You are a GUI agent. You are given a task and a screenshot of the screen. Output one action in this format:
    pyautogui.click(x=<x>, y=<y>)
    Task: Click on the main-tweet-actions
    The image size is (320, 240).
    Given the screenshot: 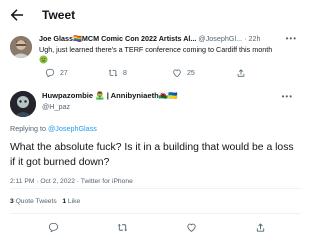 What is the action you would take?
    pyautogui.click(x=155, y=229)
    